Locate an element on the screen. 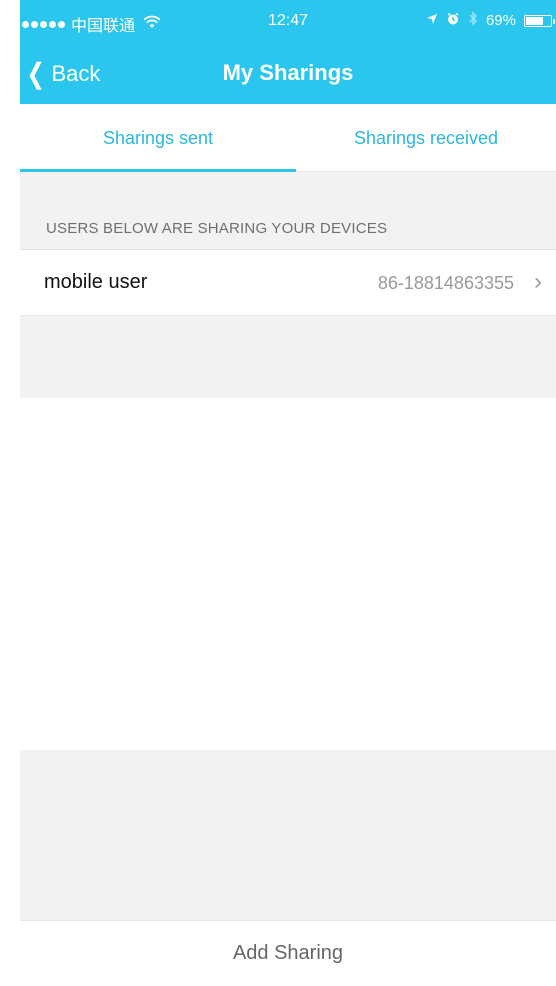  add-sharing-label: Add Sharing is located at coordinates (288, 953).